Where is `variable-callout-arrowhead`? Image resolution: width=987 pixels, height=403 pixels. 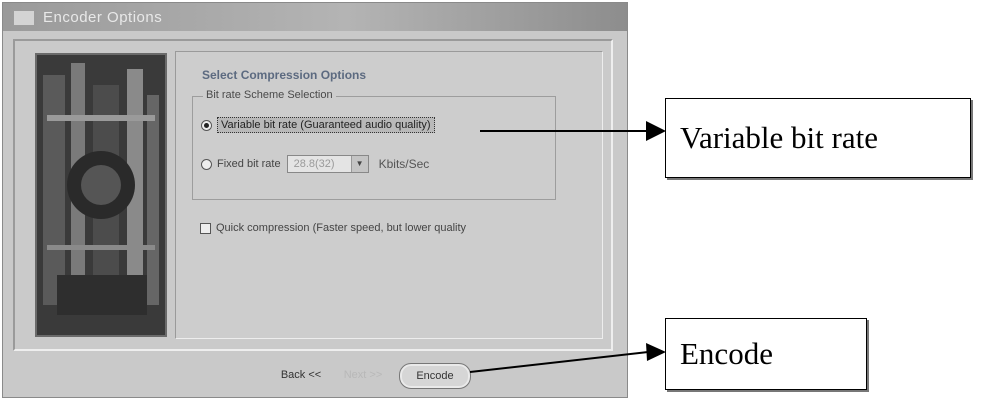
variable-callout-arrowhead is located at coordinates (656, 131).